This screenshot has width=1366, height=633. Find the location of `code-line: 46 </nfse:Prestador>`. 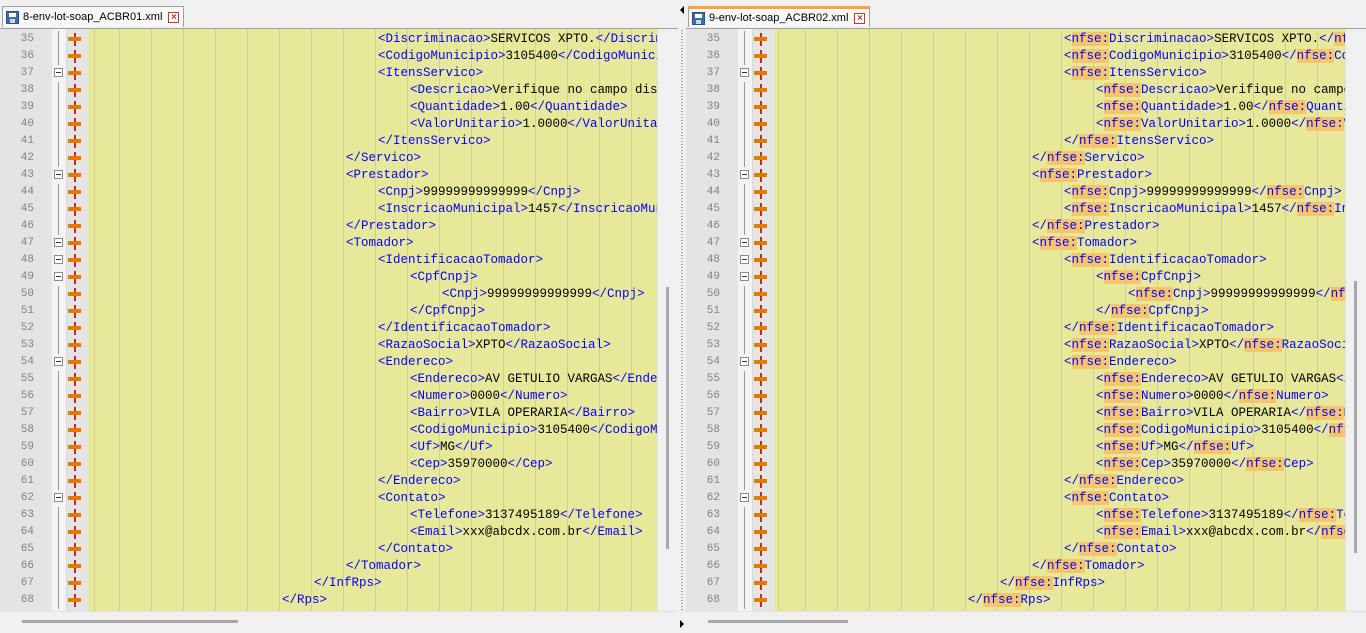

code-line: 46 </nfse:Prestador> is located at coordinates (1026, 226).